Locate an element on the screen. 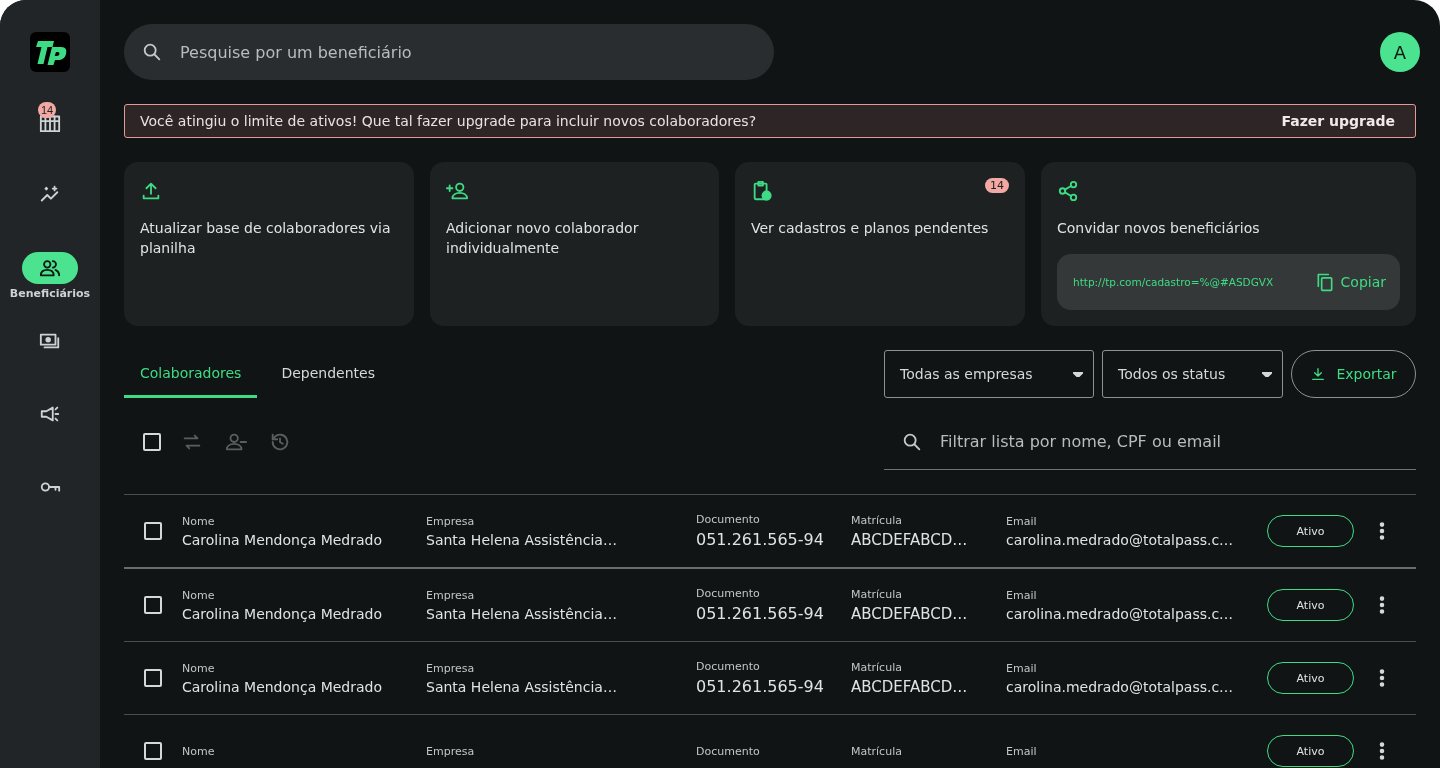 The width and height of the screenshot is (1440, 768). clipboard-clock-icon is located at coordinates (762, 191).